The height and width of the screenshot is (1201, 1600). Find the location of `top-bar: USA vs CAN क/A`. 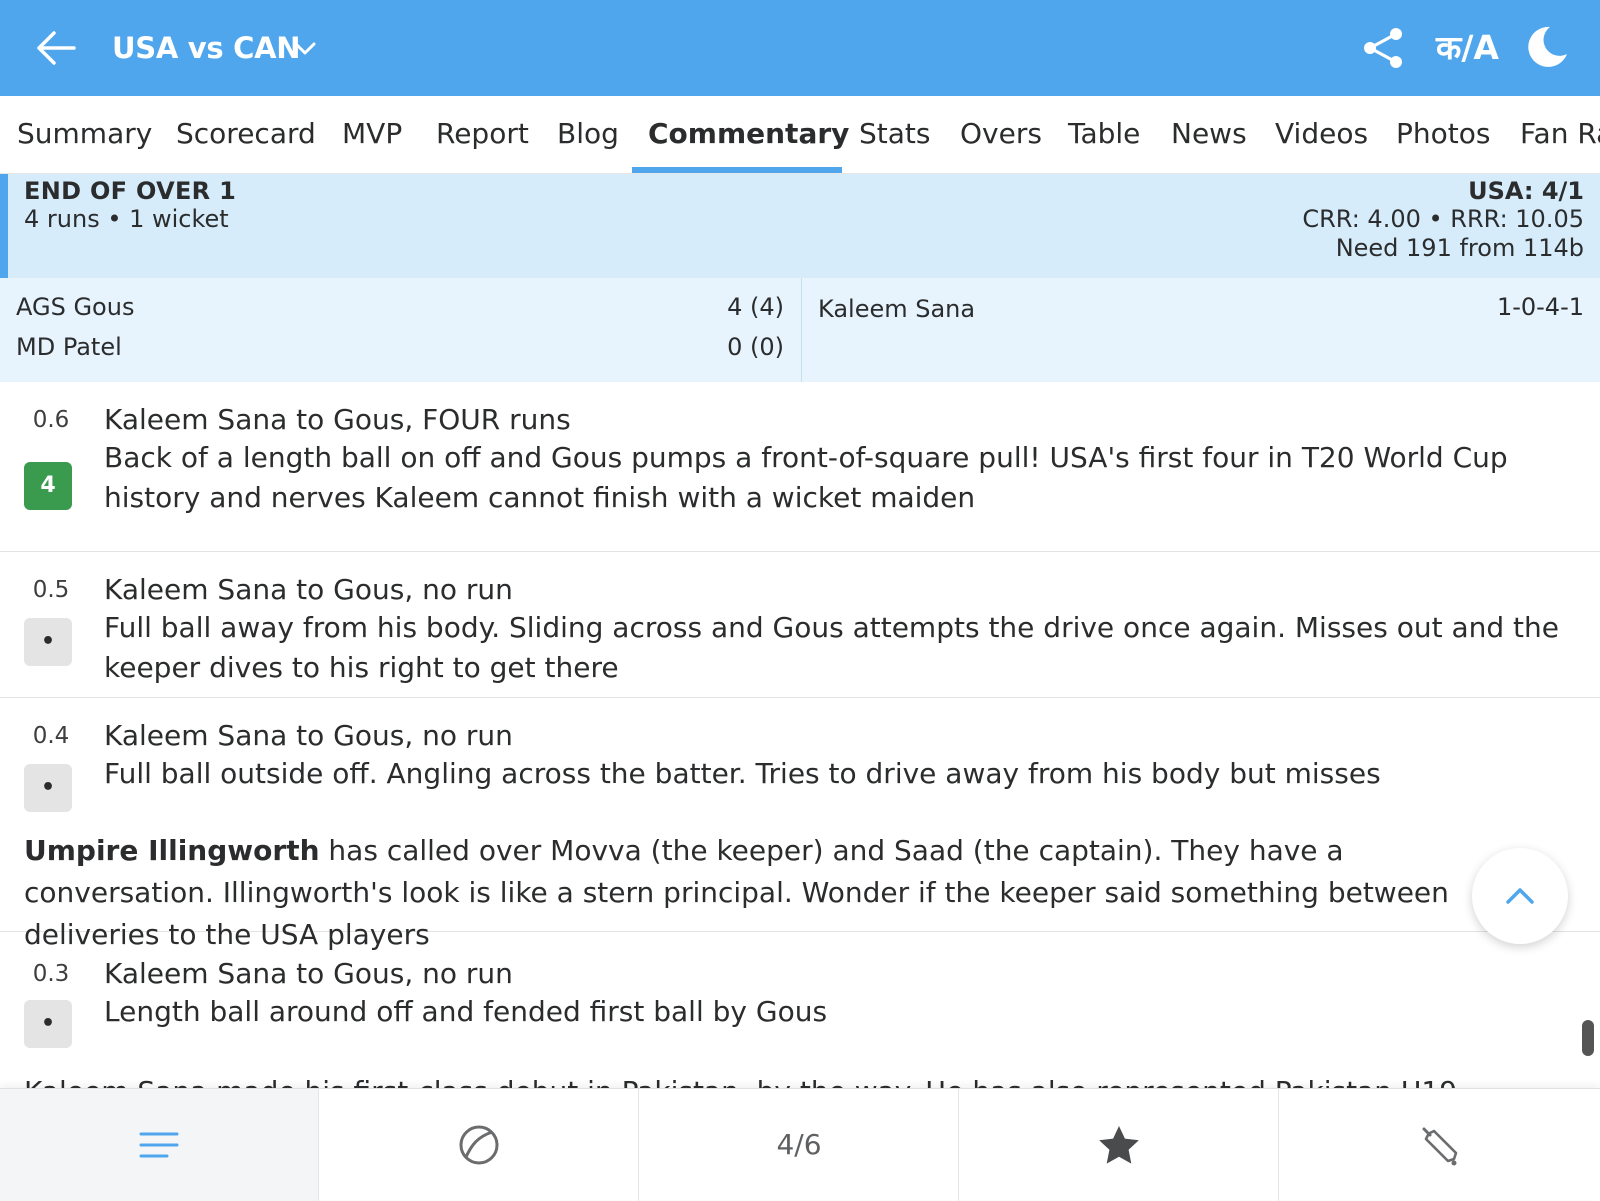

top-bar: USA vs CAN क/A is located at coordinates (800, 48).